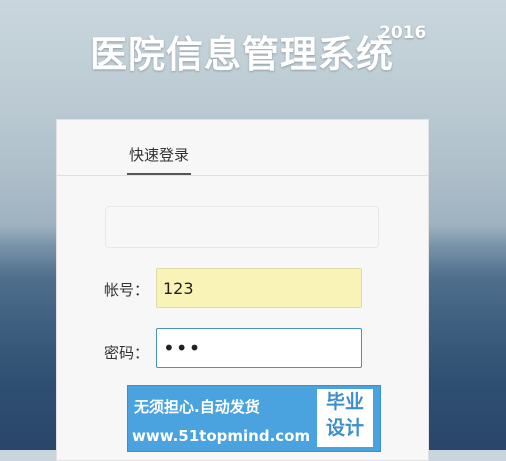 This screenshot has height=461, width=506. Describe the element at coordinates (159, 159) in the screenshot. I see `tab-quick-login: 快速登录` at that location.